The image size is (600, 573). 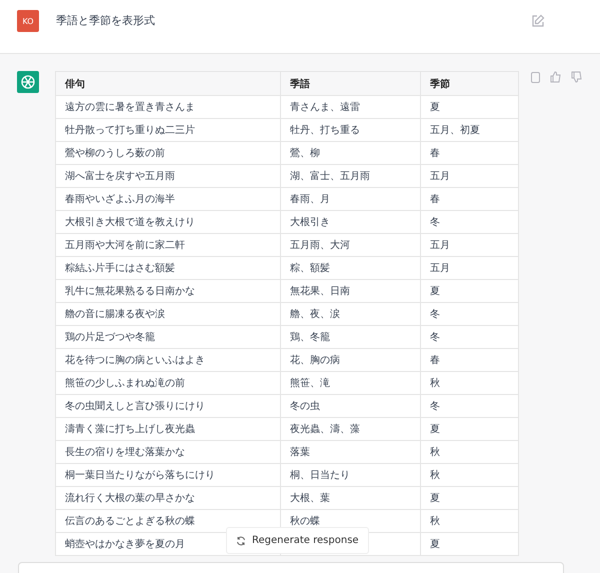 I want to click on table-cell: 落葉, so click(x=300, y=452).